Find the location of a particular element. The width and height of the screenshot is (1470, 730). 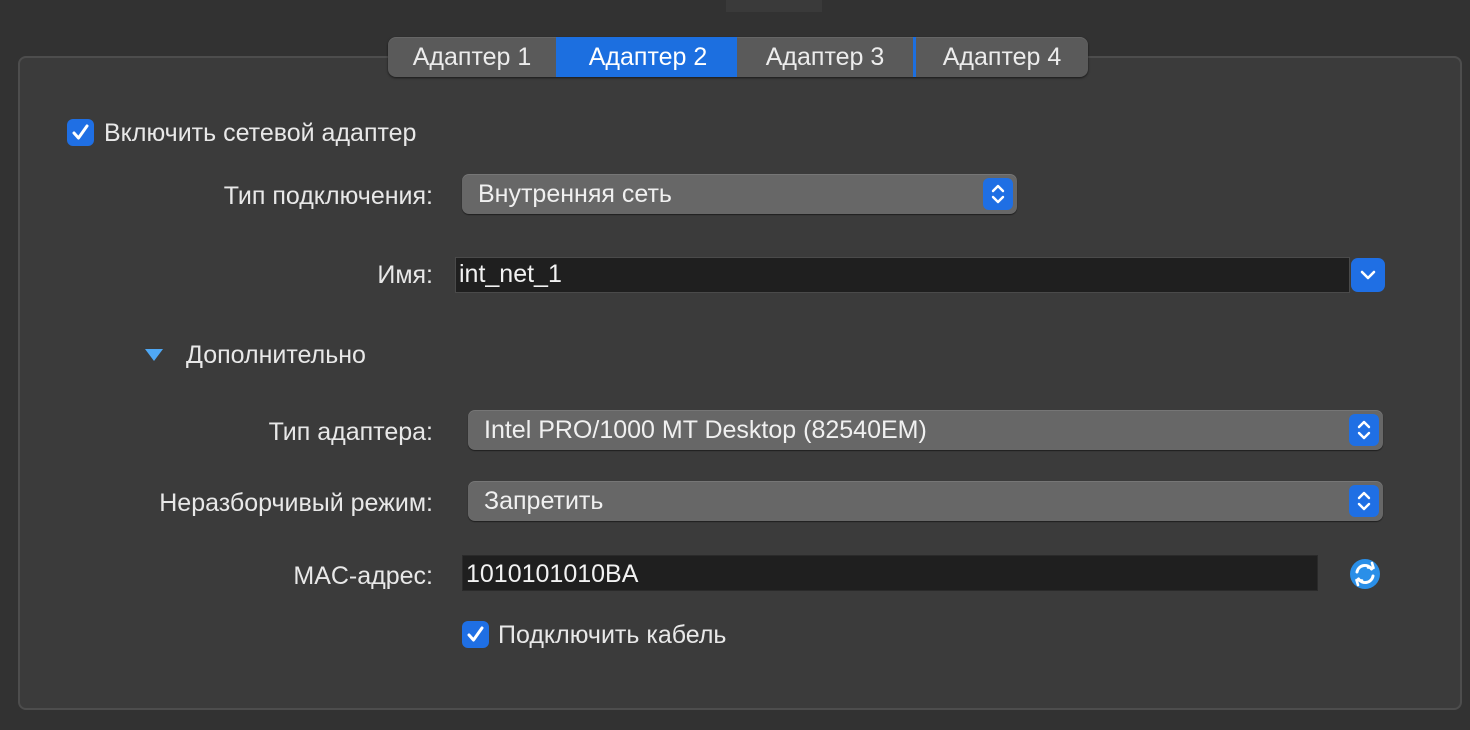

enable-adapter-checkbox is located at coordinates (80, 132).